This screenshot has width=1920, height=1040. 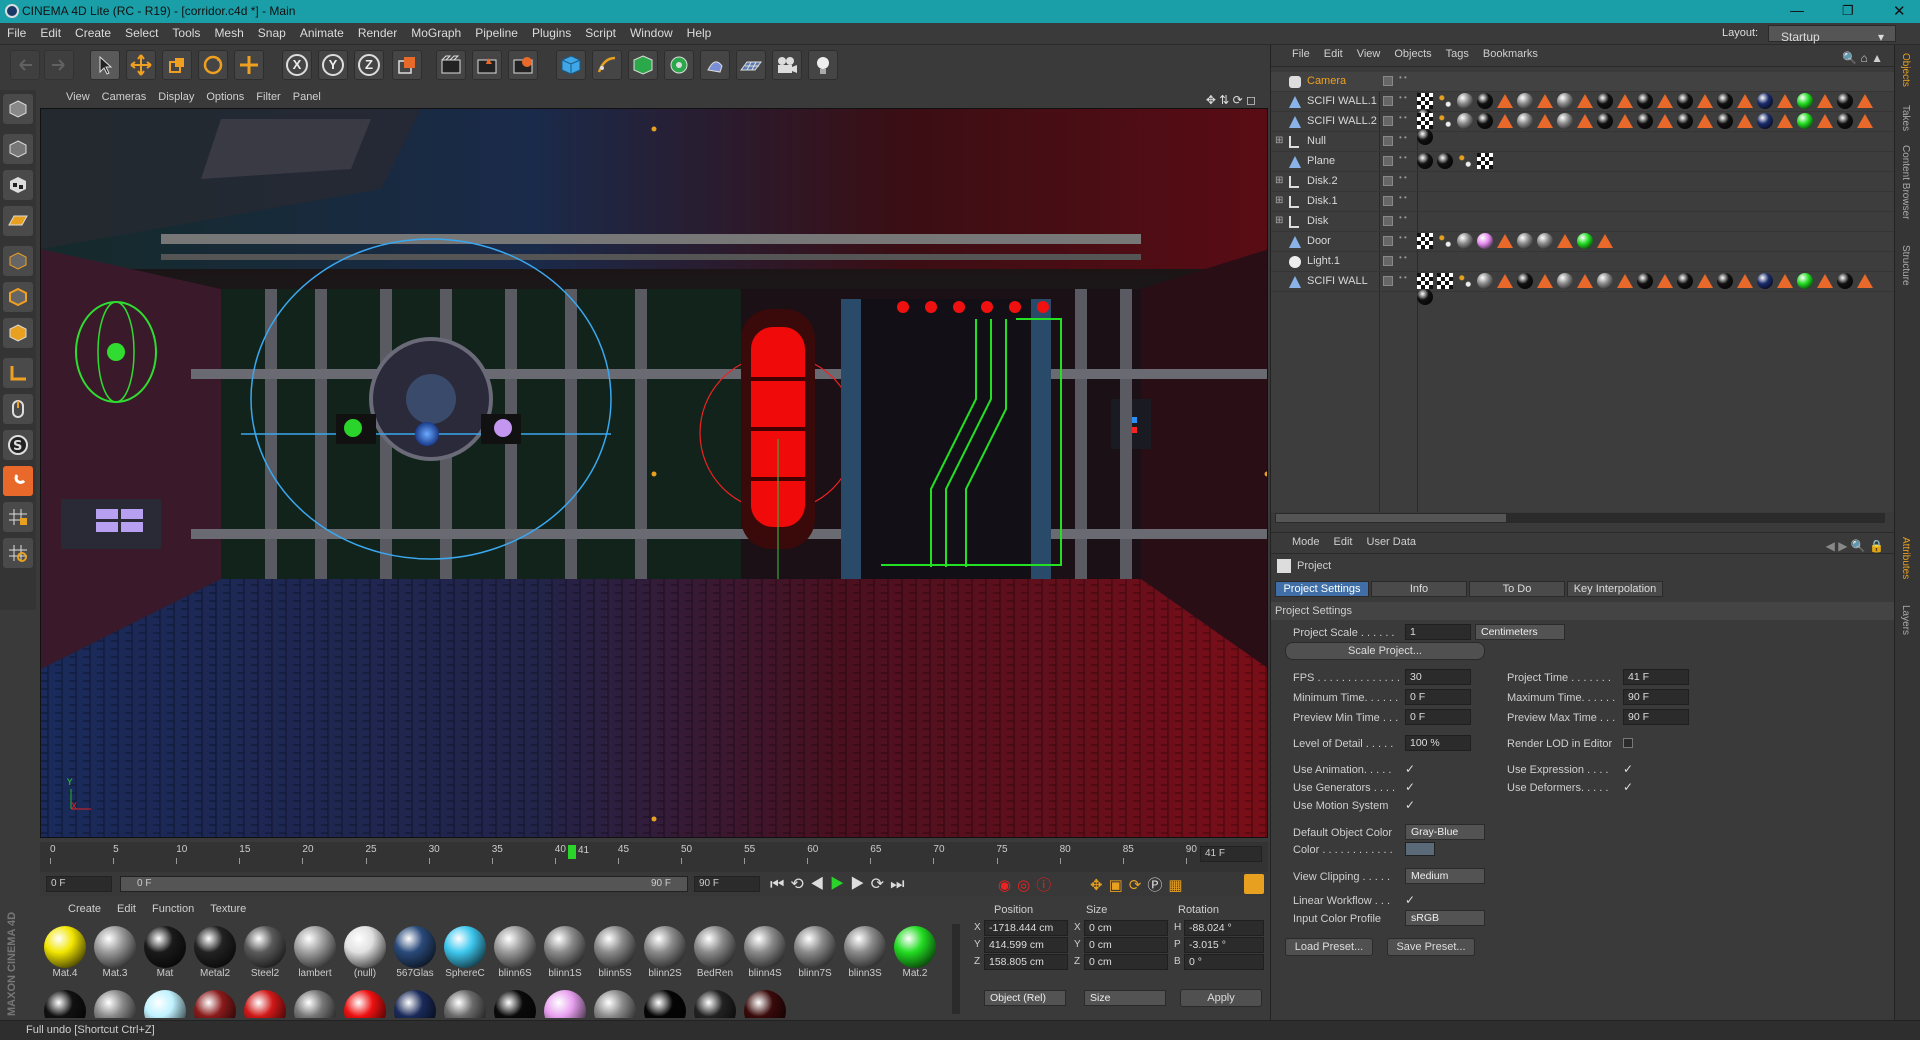 I want to click on use-deformers-checkbox: ✓, so click(x=1628, y=787).